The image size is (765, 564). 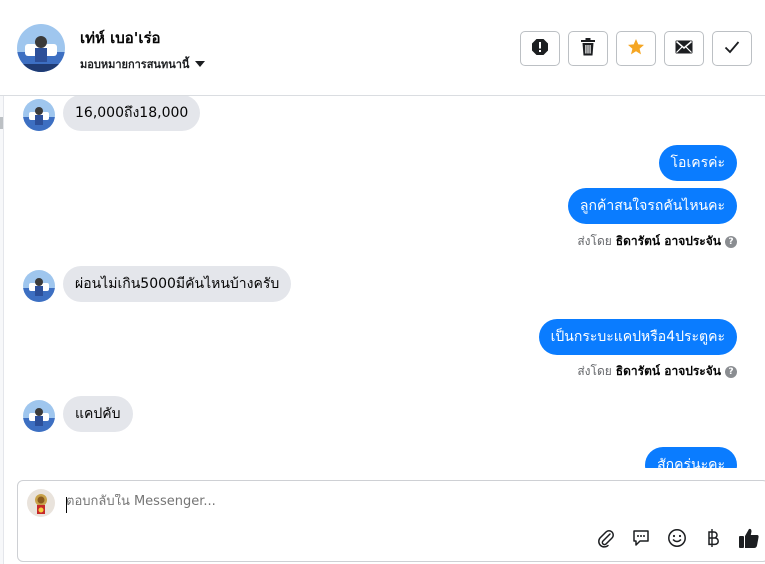 What do you see at coordinates (41, 503) in the screenshot?
I see `page-avatar` at bounding box center [41, 503].